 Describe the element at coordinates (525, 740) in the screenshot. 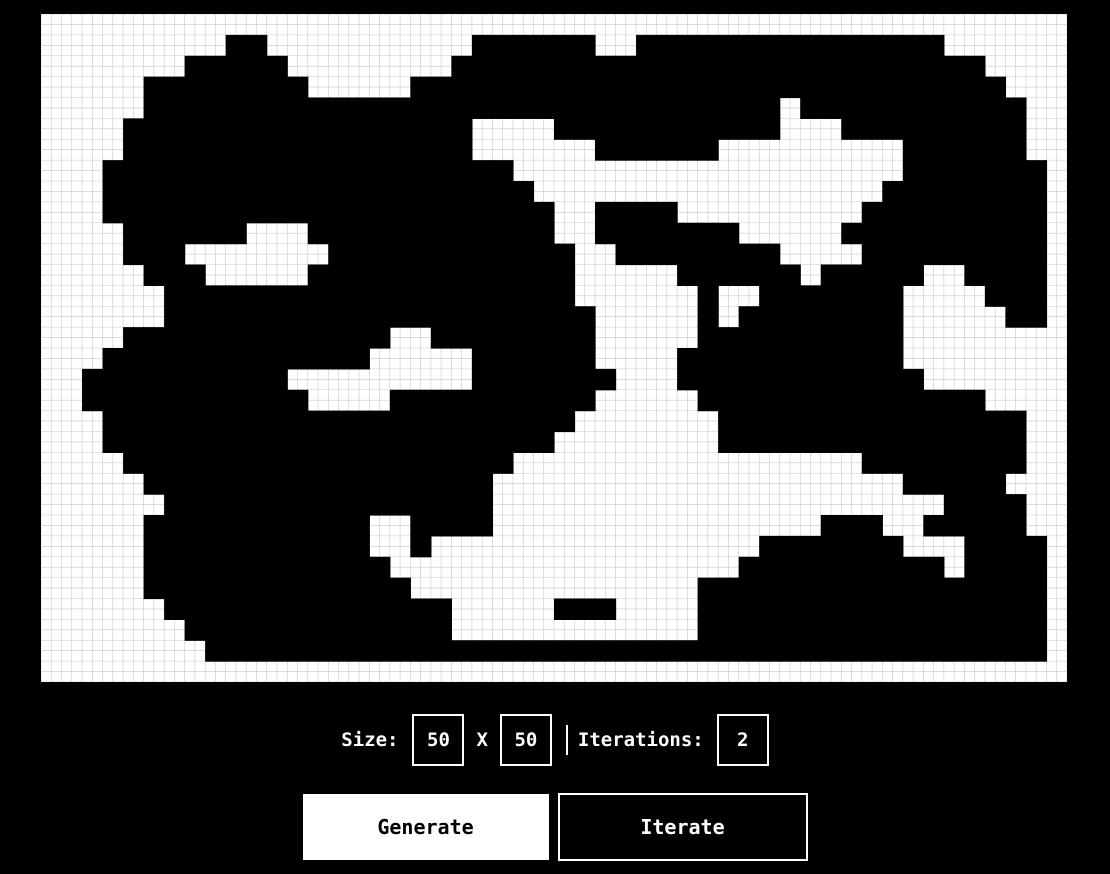

I see `height-input` at that location.